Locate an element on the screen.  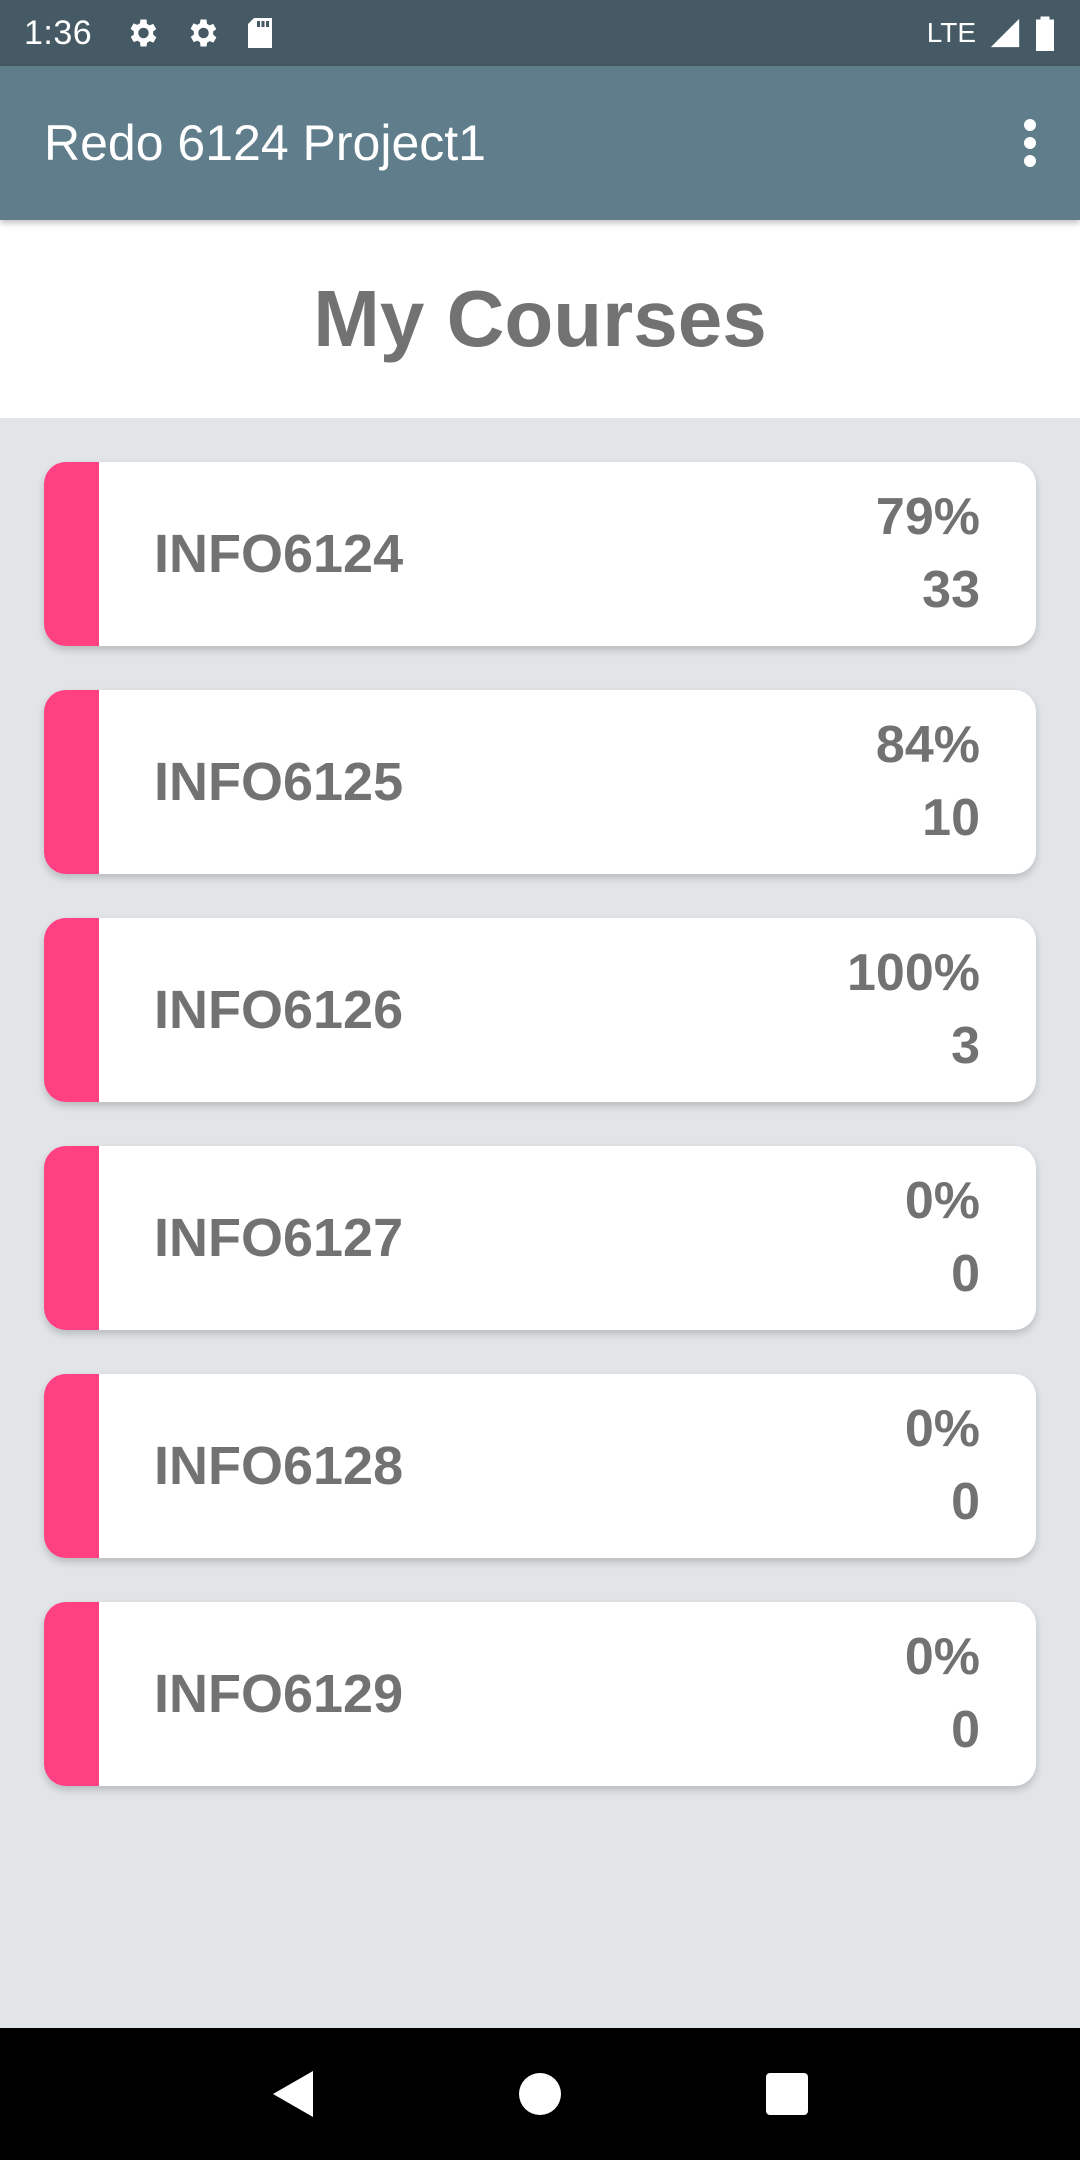
course-count: 3 is located at coordinates (965, 1046).